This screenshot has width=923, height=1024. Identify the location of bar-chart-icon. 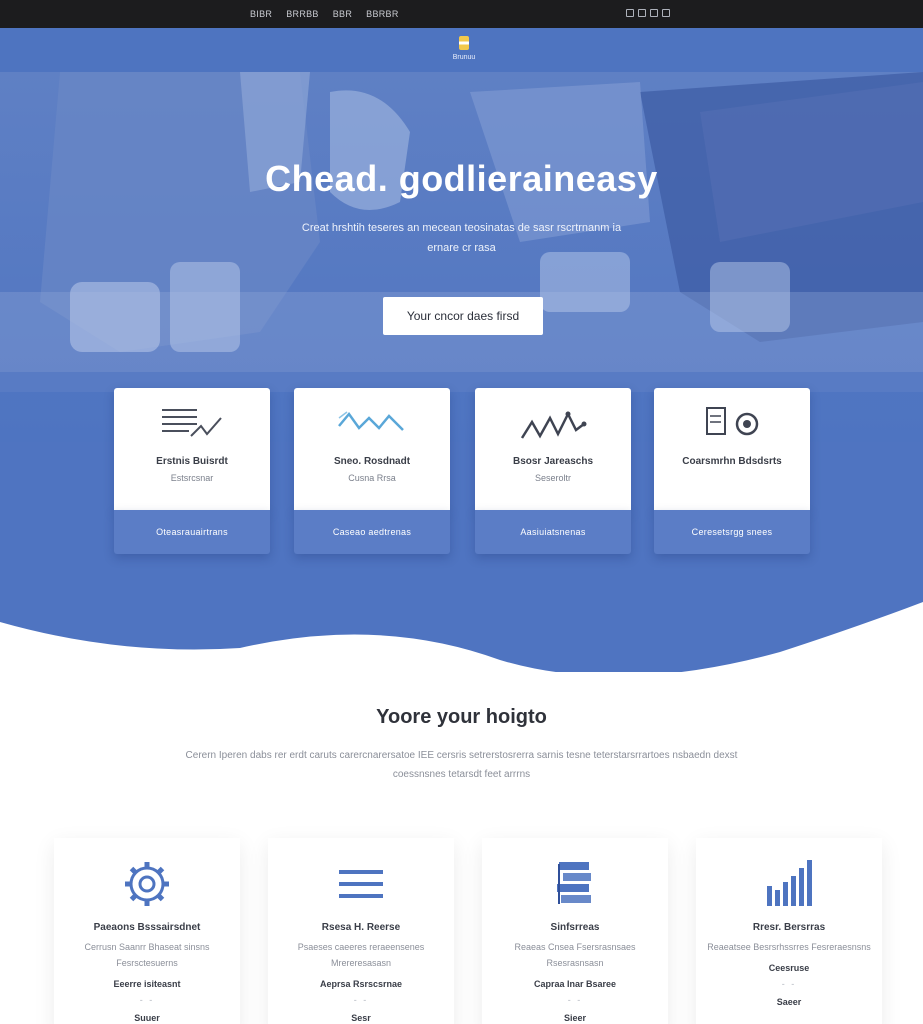
(789, 883).